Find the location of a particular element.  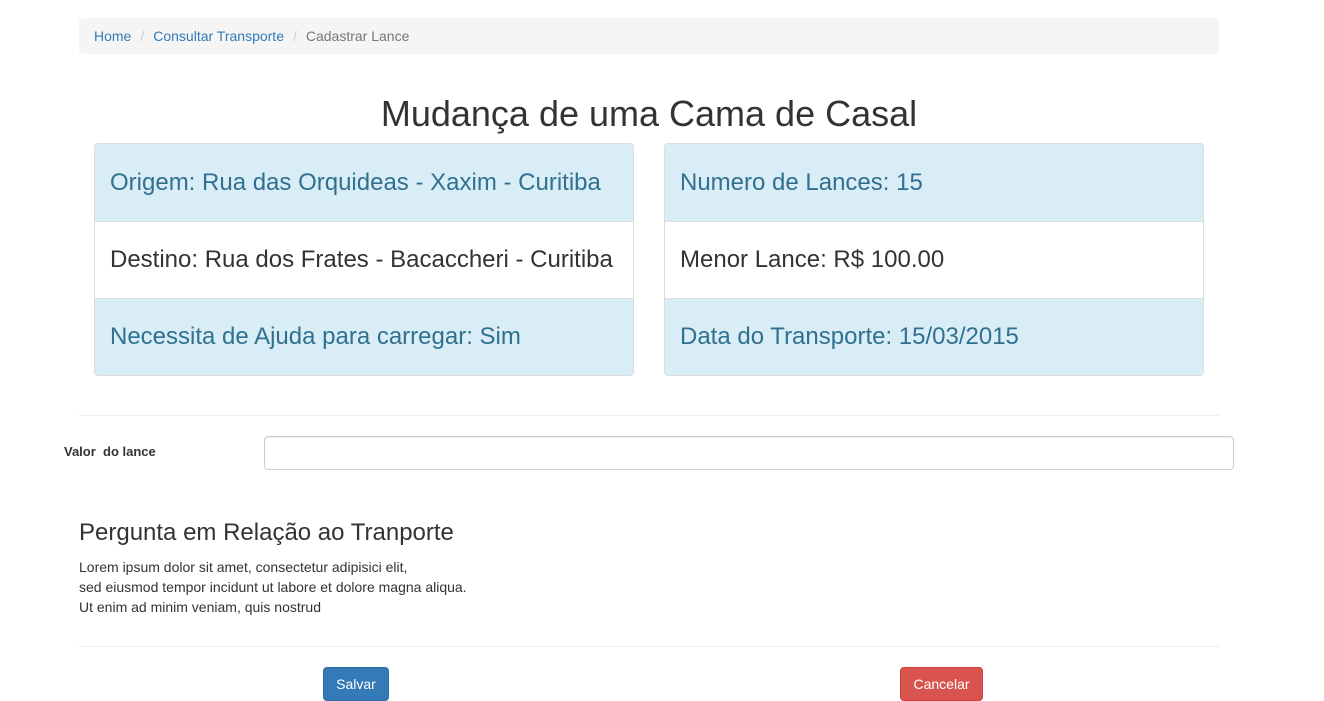

transport-date-item: Data do Transporte: 15/03/2015 is located at coordinates (934, 336).